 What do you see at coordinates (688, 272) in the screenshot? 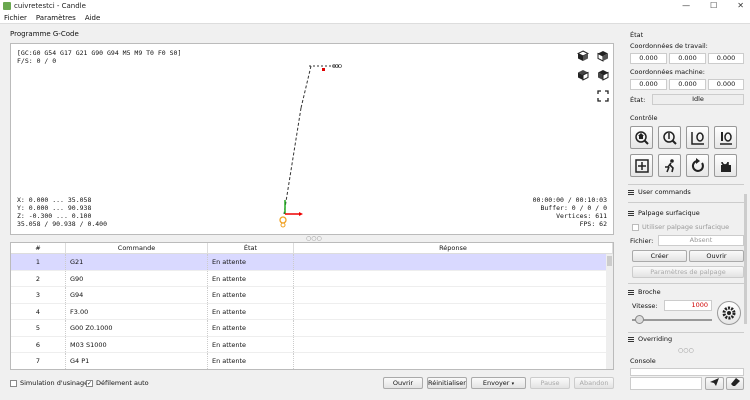
I see `probing-params-button: Paramètres de palpage` at bounding box center [688, 272].